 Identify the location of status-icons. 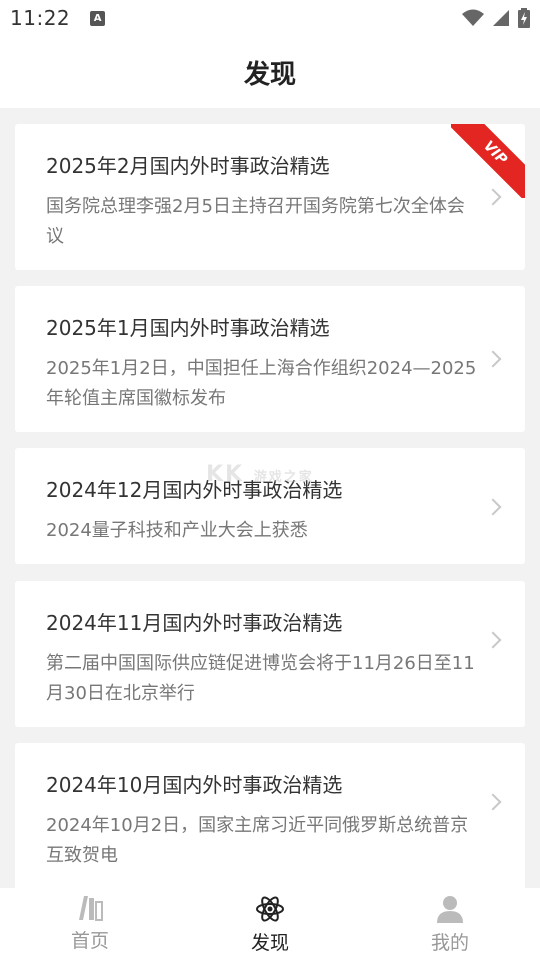
(496, 18).